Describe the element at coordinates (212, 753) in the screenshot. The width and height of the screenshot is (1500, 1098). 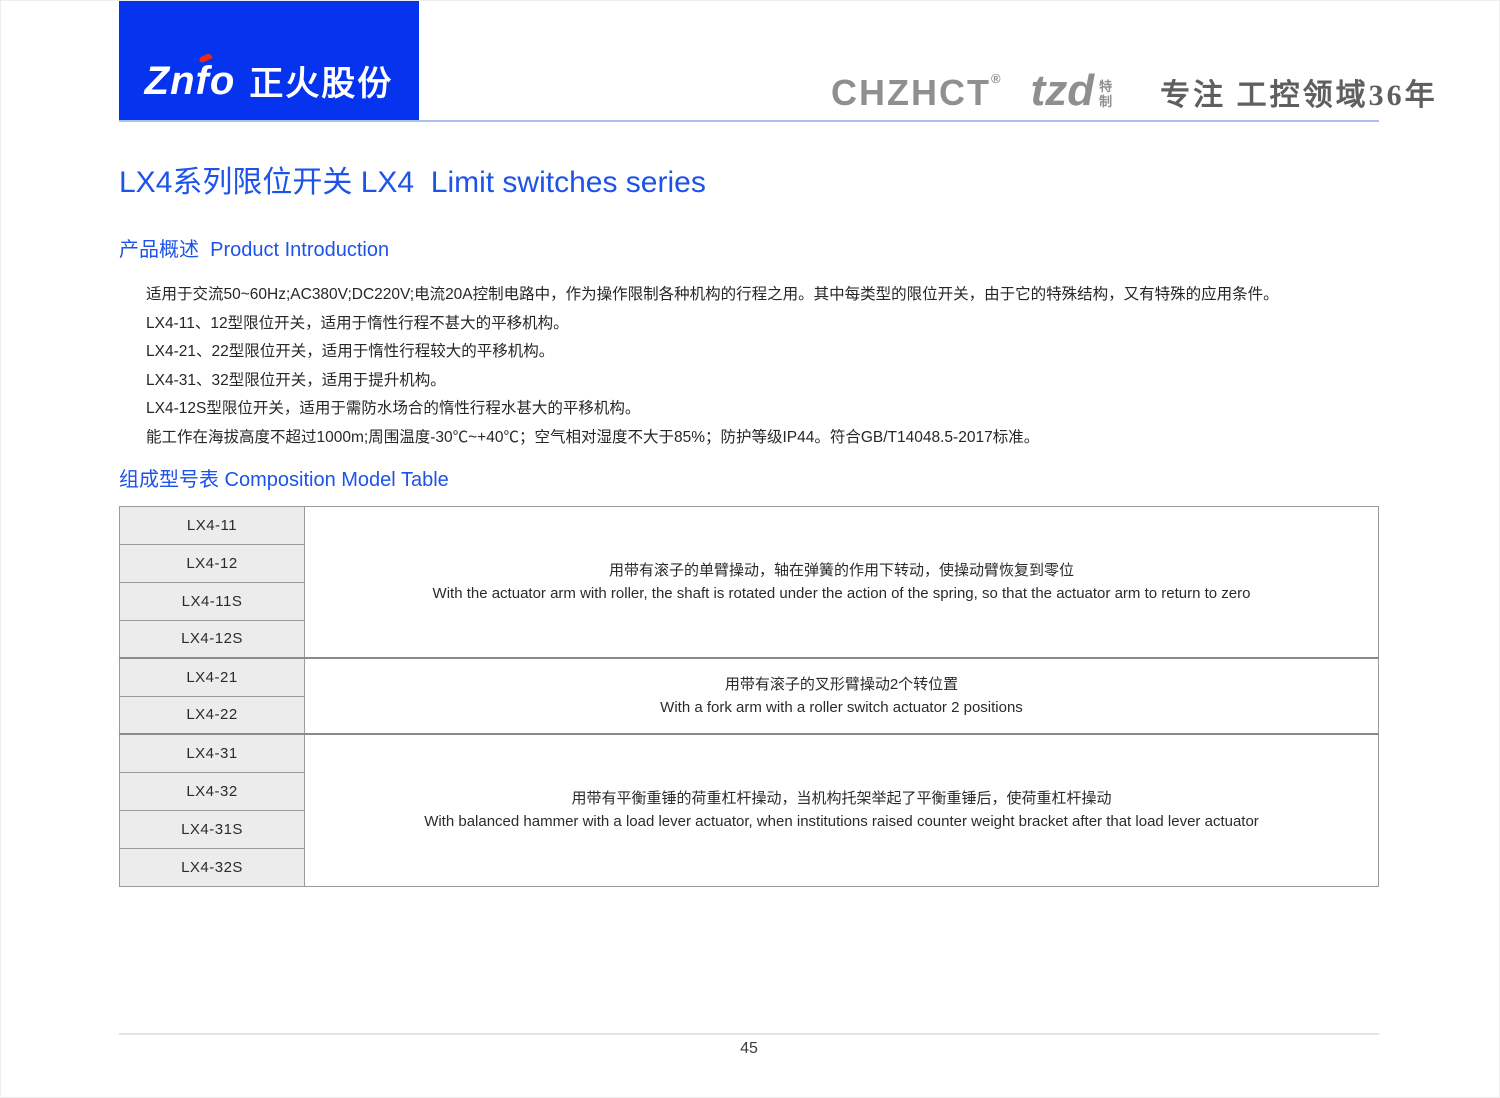
I see `model-cell: LX4-31` at that location.